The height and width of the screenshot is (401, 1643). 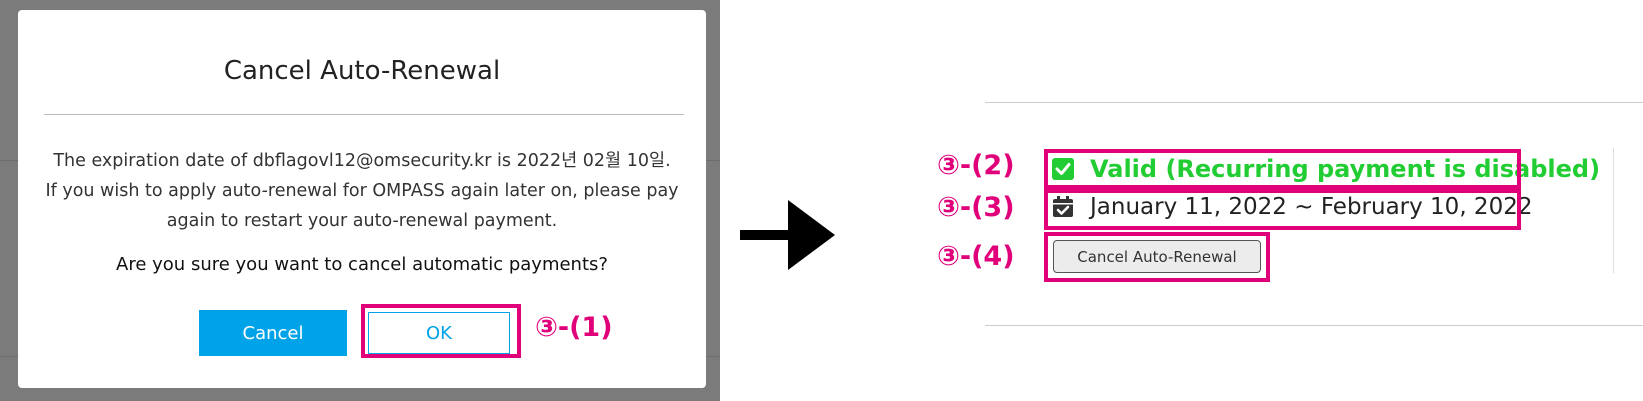 What do you see at coordinates (1282, 169) in the screenshot?
I see `status-highlight` at bounding box center [1282, 169].